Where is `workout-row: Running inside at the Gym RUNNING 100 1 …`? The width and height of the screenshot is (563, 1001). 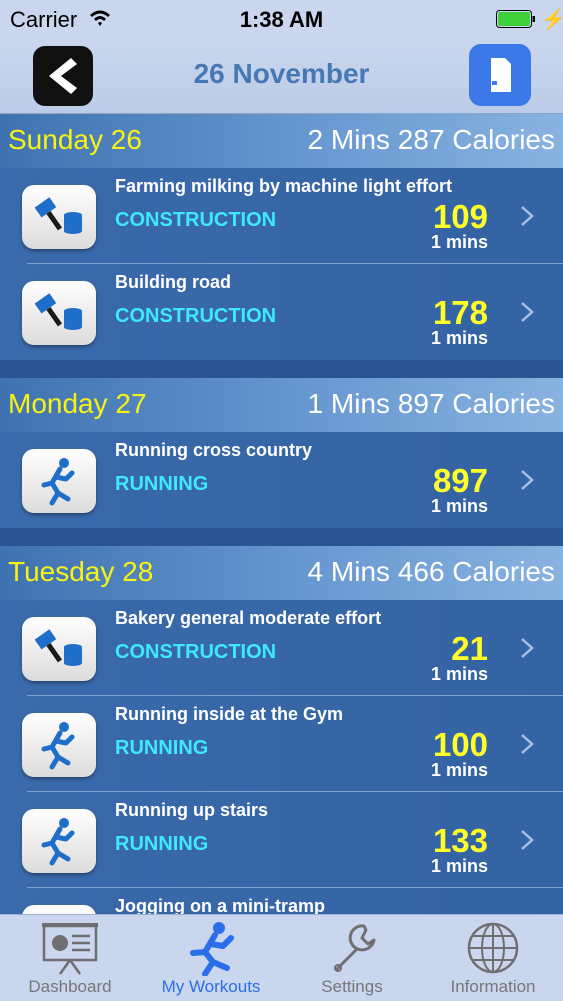
workout-row: Running inside at the Gym RUNNING 100 1 … is located at coordinates (281, 744).